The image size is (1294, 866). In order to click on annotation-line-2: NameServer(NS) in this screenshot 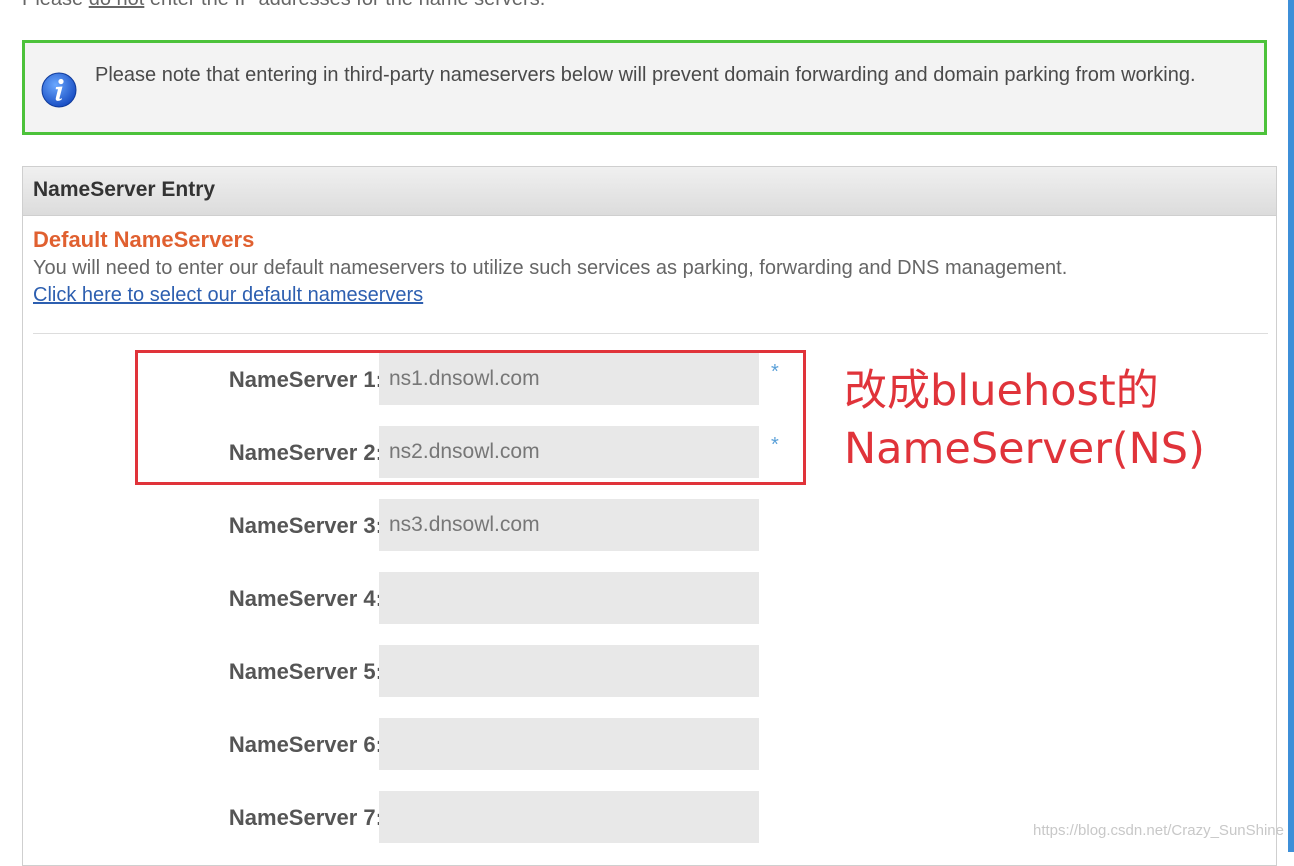, I will do `click(1024, 449)`.